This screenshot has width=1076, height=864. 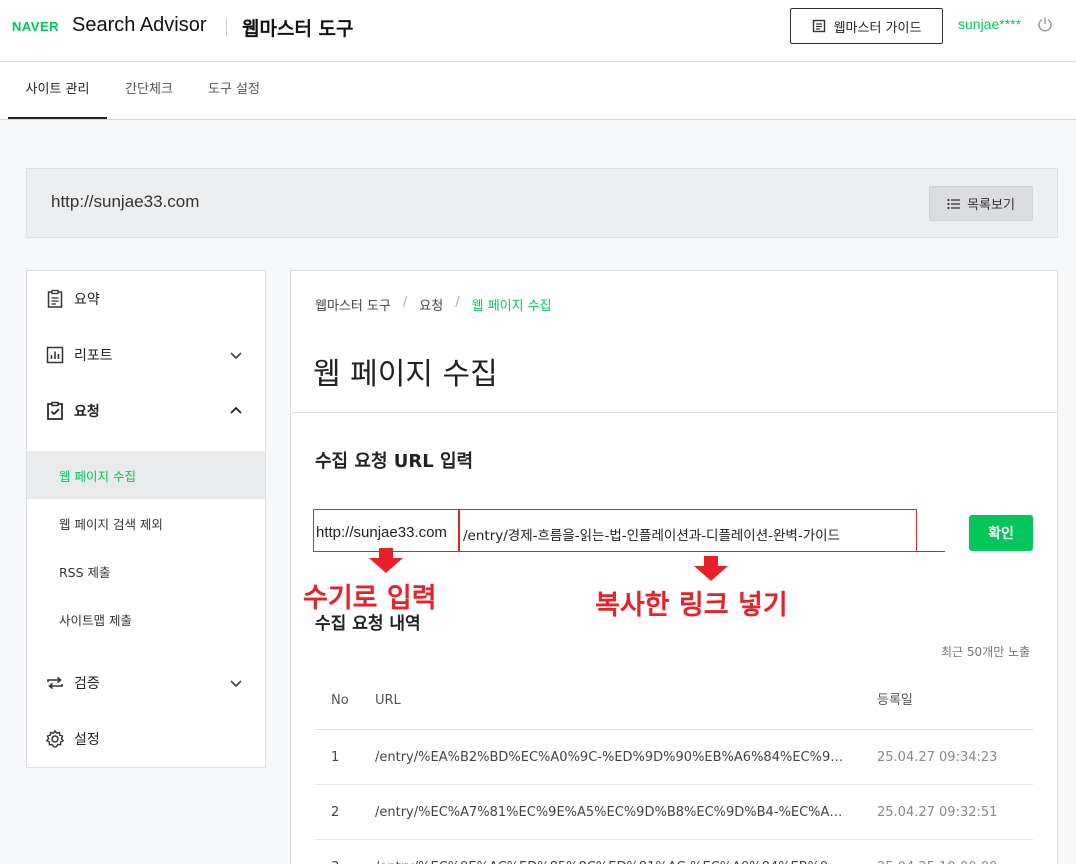 I want to click on sidebar-item-summary: 요약, so click(x=146, y=299).